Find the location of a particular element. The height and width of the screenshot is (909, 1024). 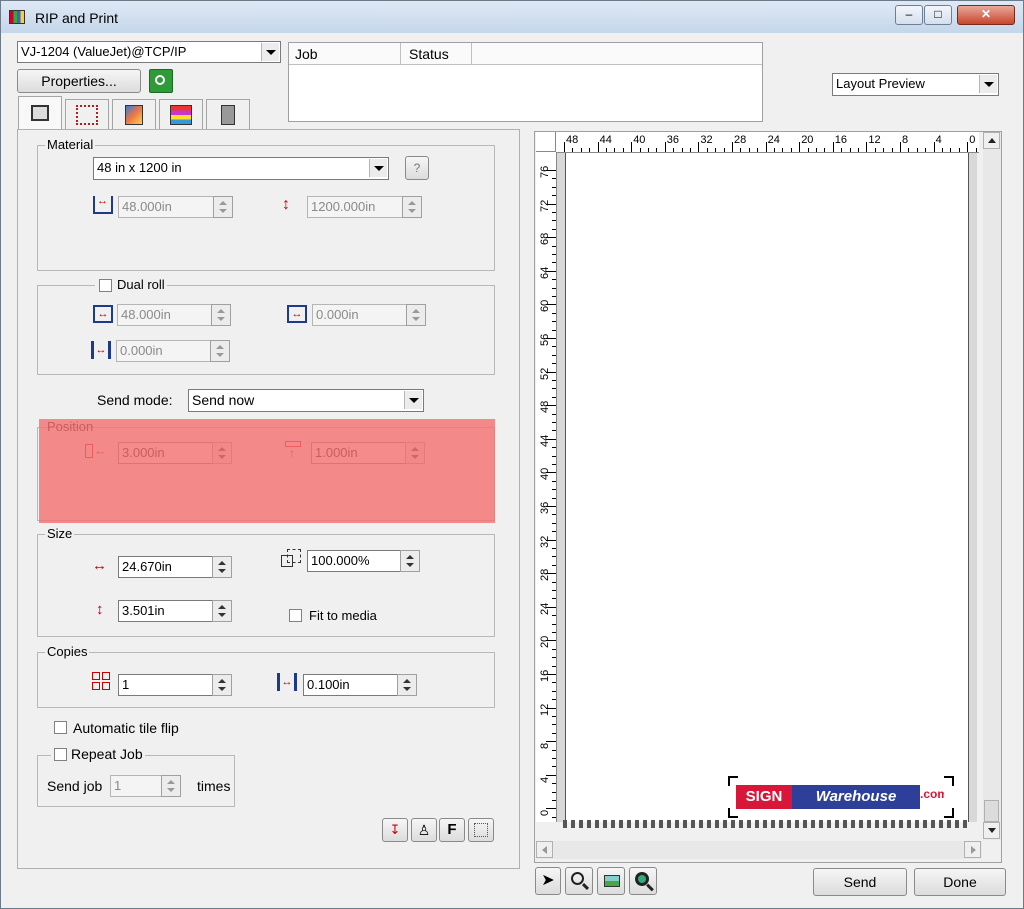

vertical-scrollbar is located at coordinates (992, 486).